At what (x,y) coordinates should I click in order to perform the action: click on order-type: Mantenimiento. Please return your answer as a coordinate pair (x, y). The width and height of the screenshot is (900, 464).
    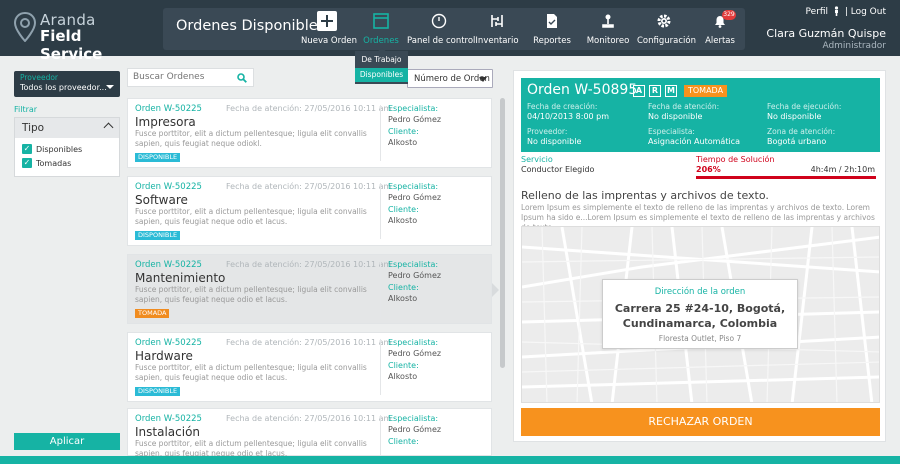
    Looking at the image, I should click on (180, 278).